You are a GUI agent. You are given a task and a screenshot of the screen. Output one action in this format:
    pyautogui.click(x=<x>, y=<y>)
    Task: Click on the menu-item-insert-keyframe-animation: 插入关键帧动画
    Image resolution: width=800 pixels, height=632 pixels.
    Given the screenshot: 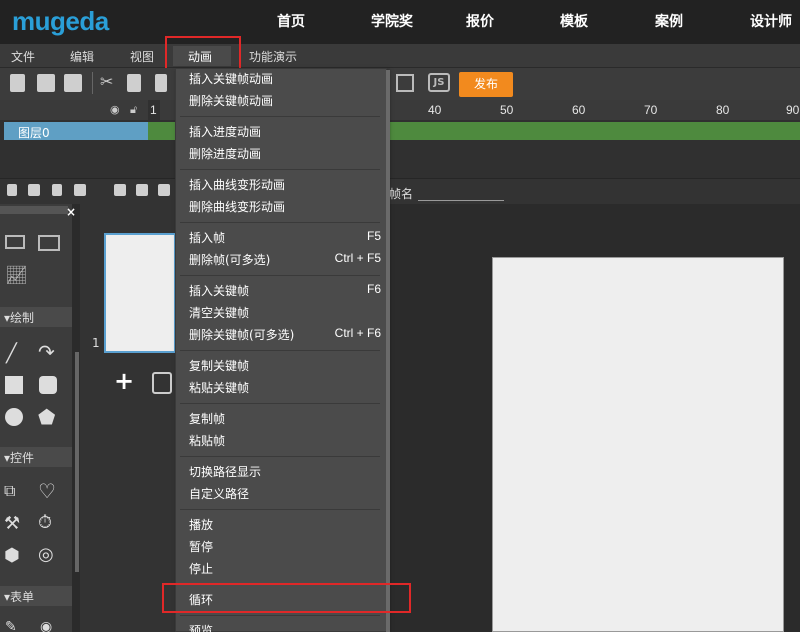 What is the action you would take?
    pyautogui.click(x=231, y=78)
    